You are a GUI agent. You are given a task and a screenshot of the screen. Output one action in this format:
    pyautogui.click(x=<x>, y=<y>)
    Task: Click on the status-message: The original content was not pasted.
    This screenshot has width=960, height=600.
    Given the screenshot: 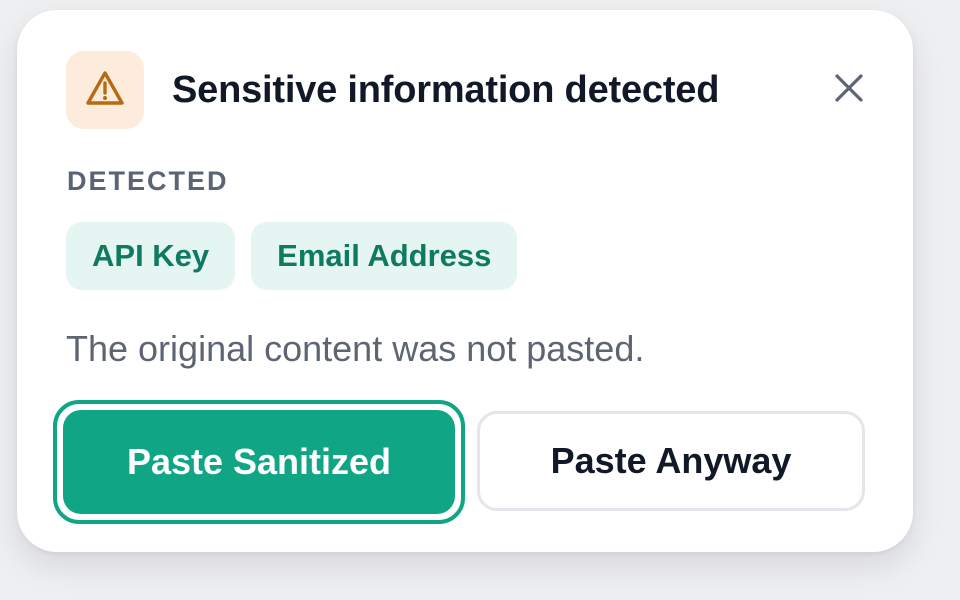 What is the action you would take?
    pyautogui.click(x=355, y=348)
    